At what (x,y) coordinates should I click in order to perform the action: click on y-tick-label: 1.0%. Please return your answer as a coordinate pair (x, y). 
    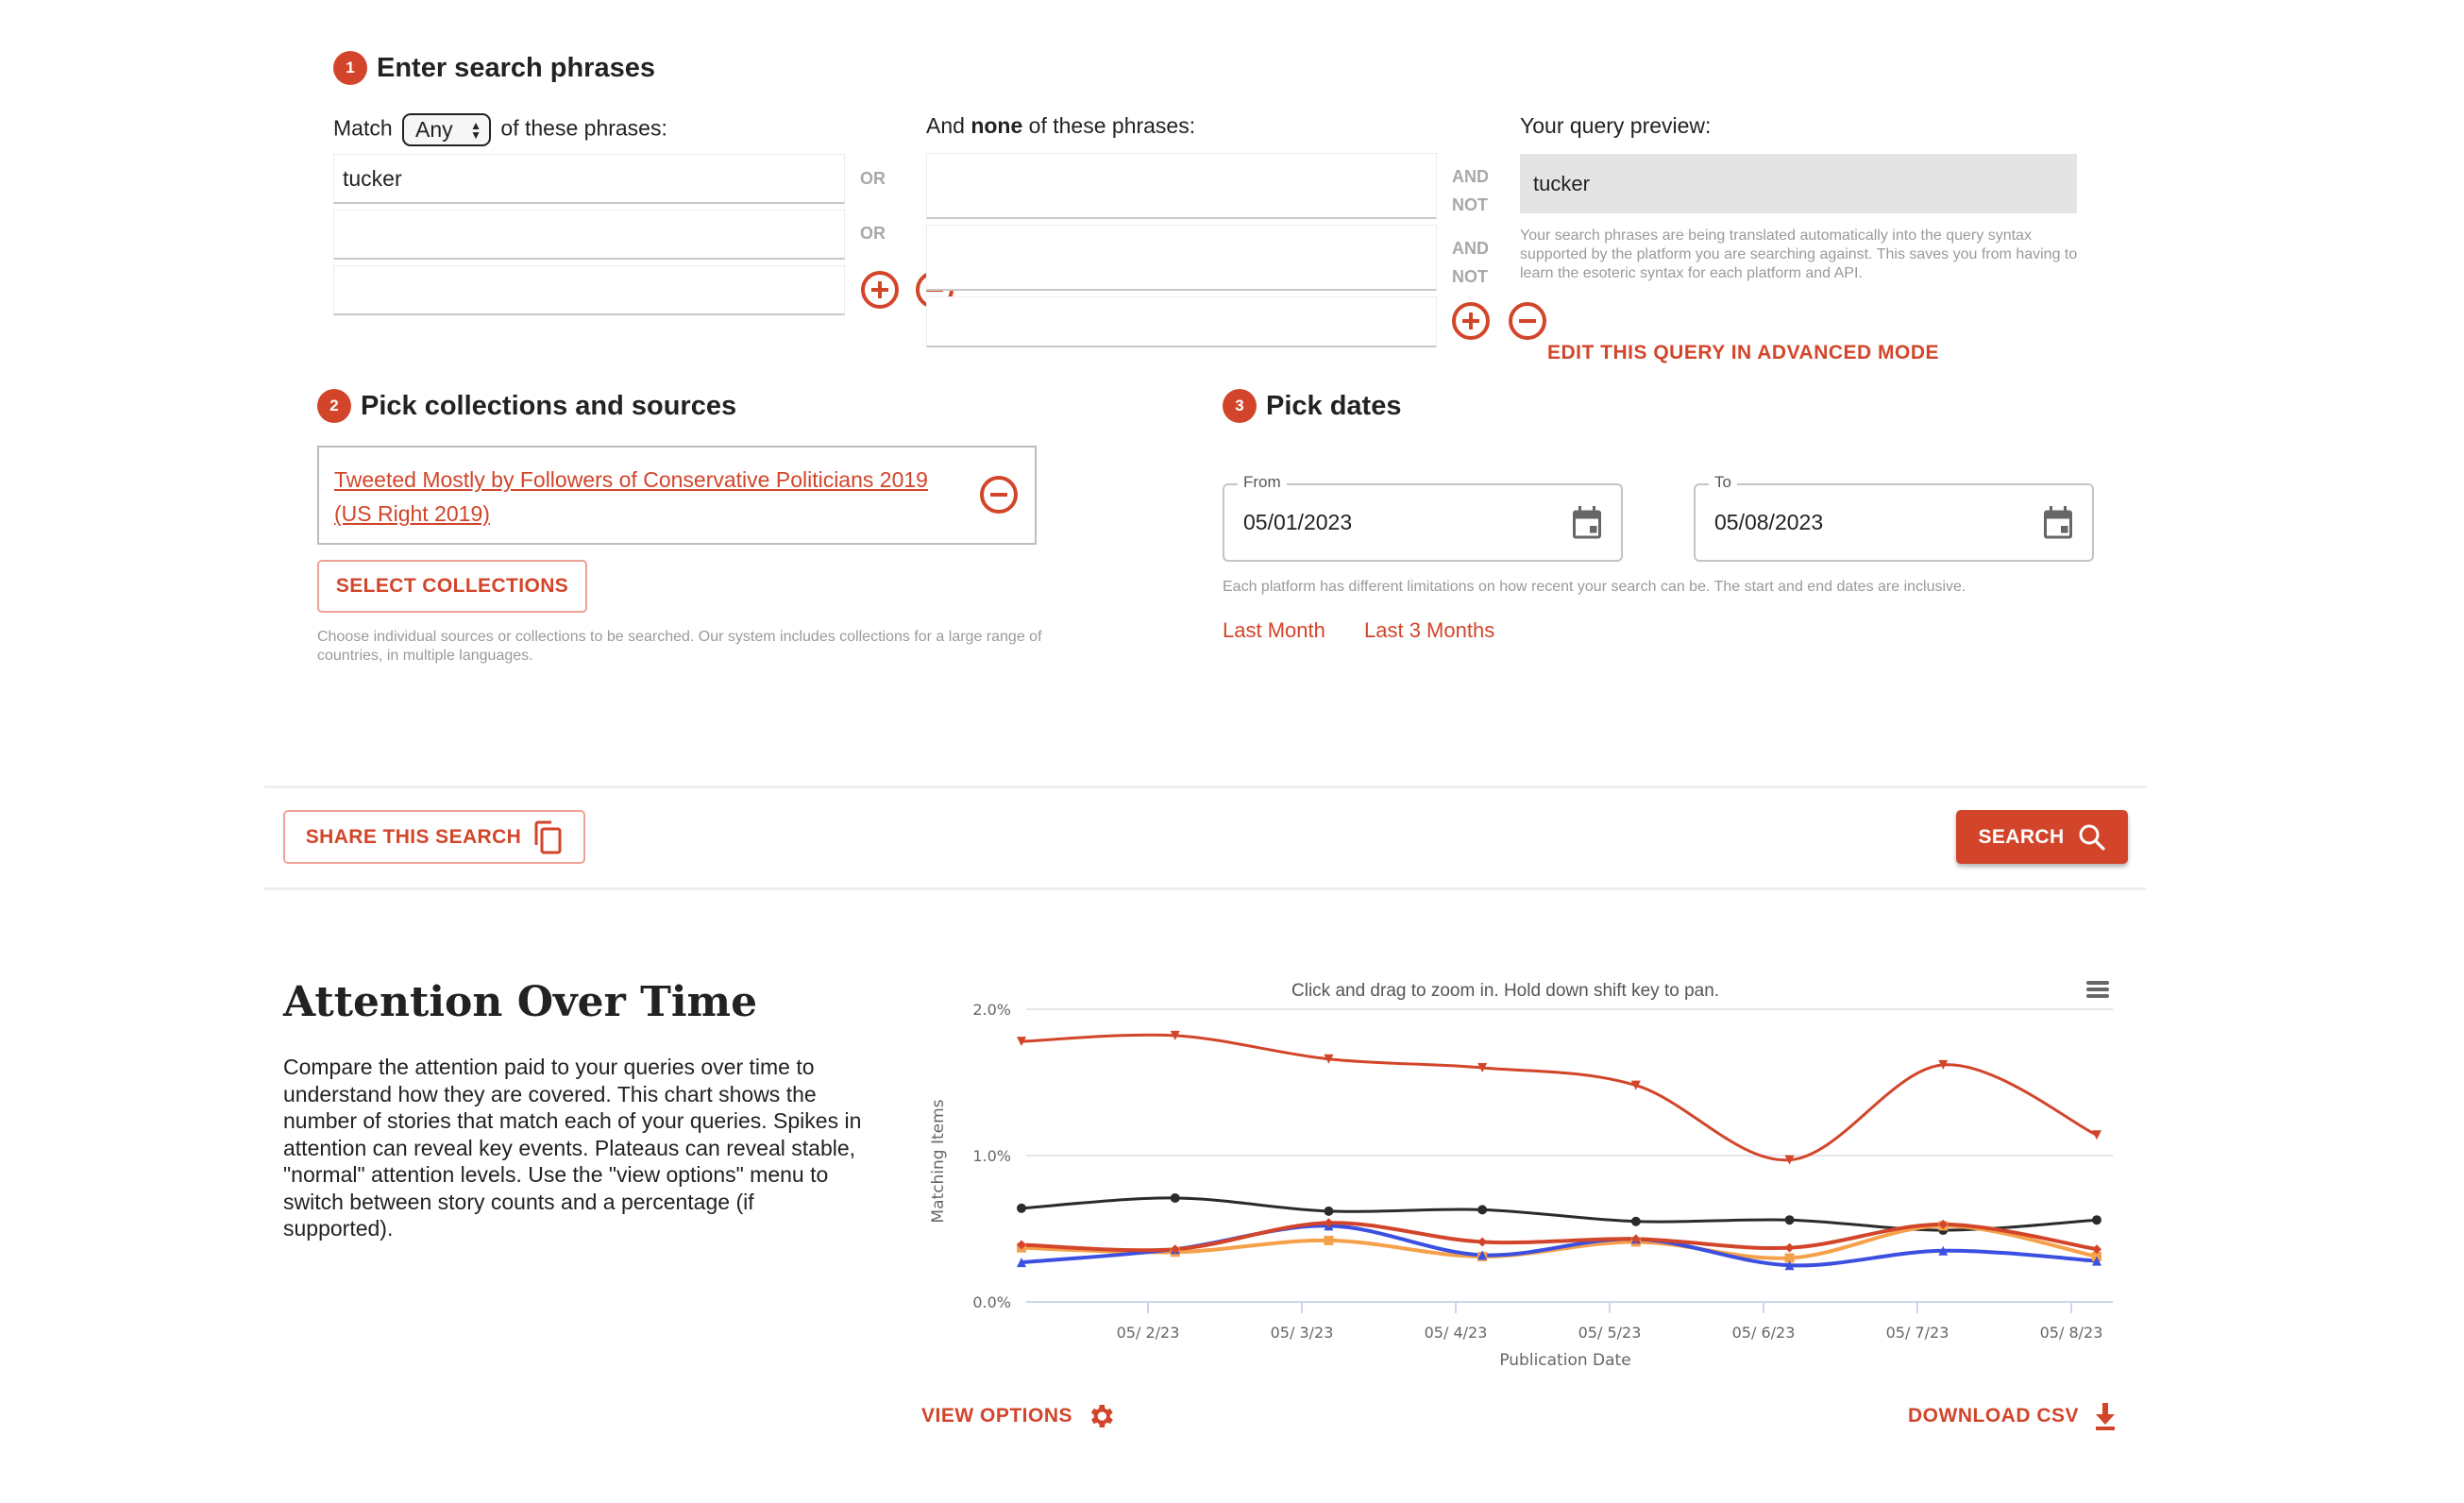
    Looking at the image, I should click on (991, 1156).